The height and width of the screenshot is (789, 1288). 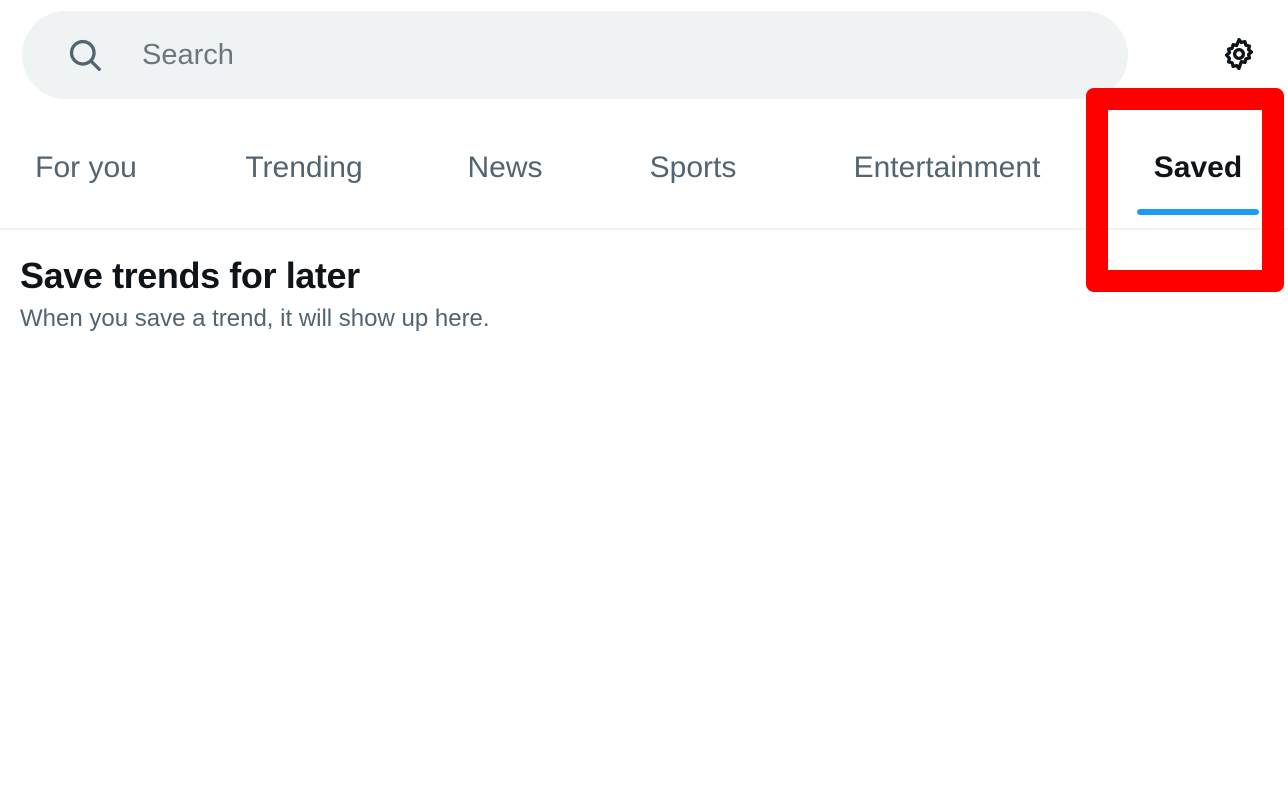 I want to click on gear-icon, so click(x=1239, y=54).